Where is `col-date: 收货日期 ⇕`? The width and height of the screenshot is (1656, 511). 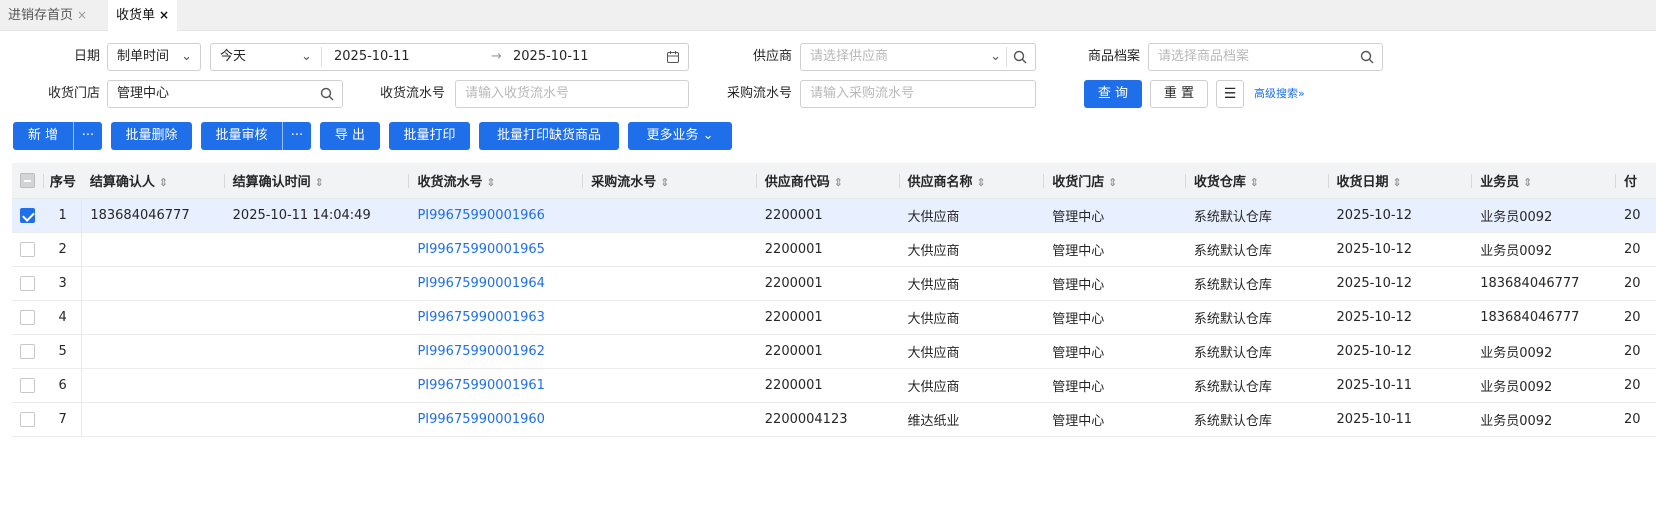 col-date: 收货日期 ⇕ is located at coordinates (1400, 181).